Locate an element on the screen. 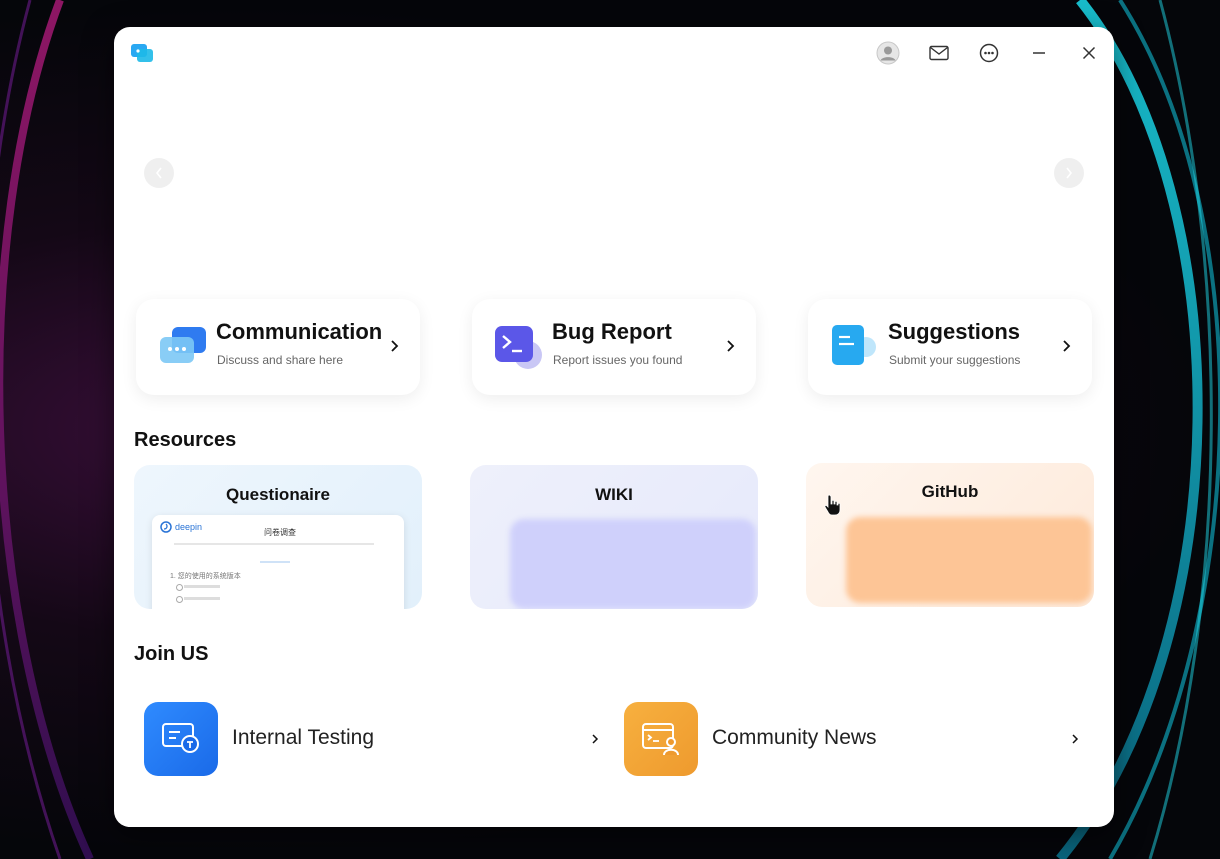 This screenshot has height=859, width=1220. feature-subtitle: Submit your suggestions is located at coordinates (955, 360).